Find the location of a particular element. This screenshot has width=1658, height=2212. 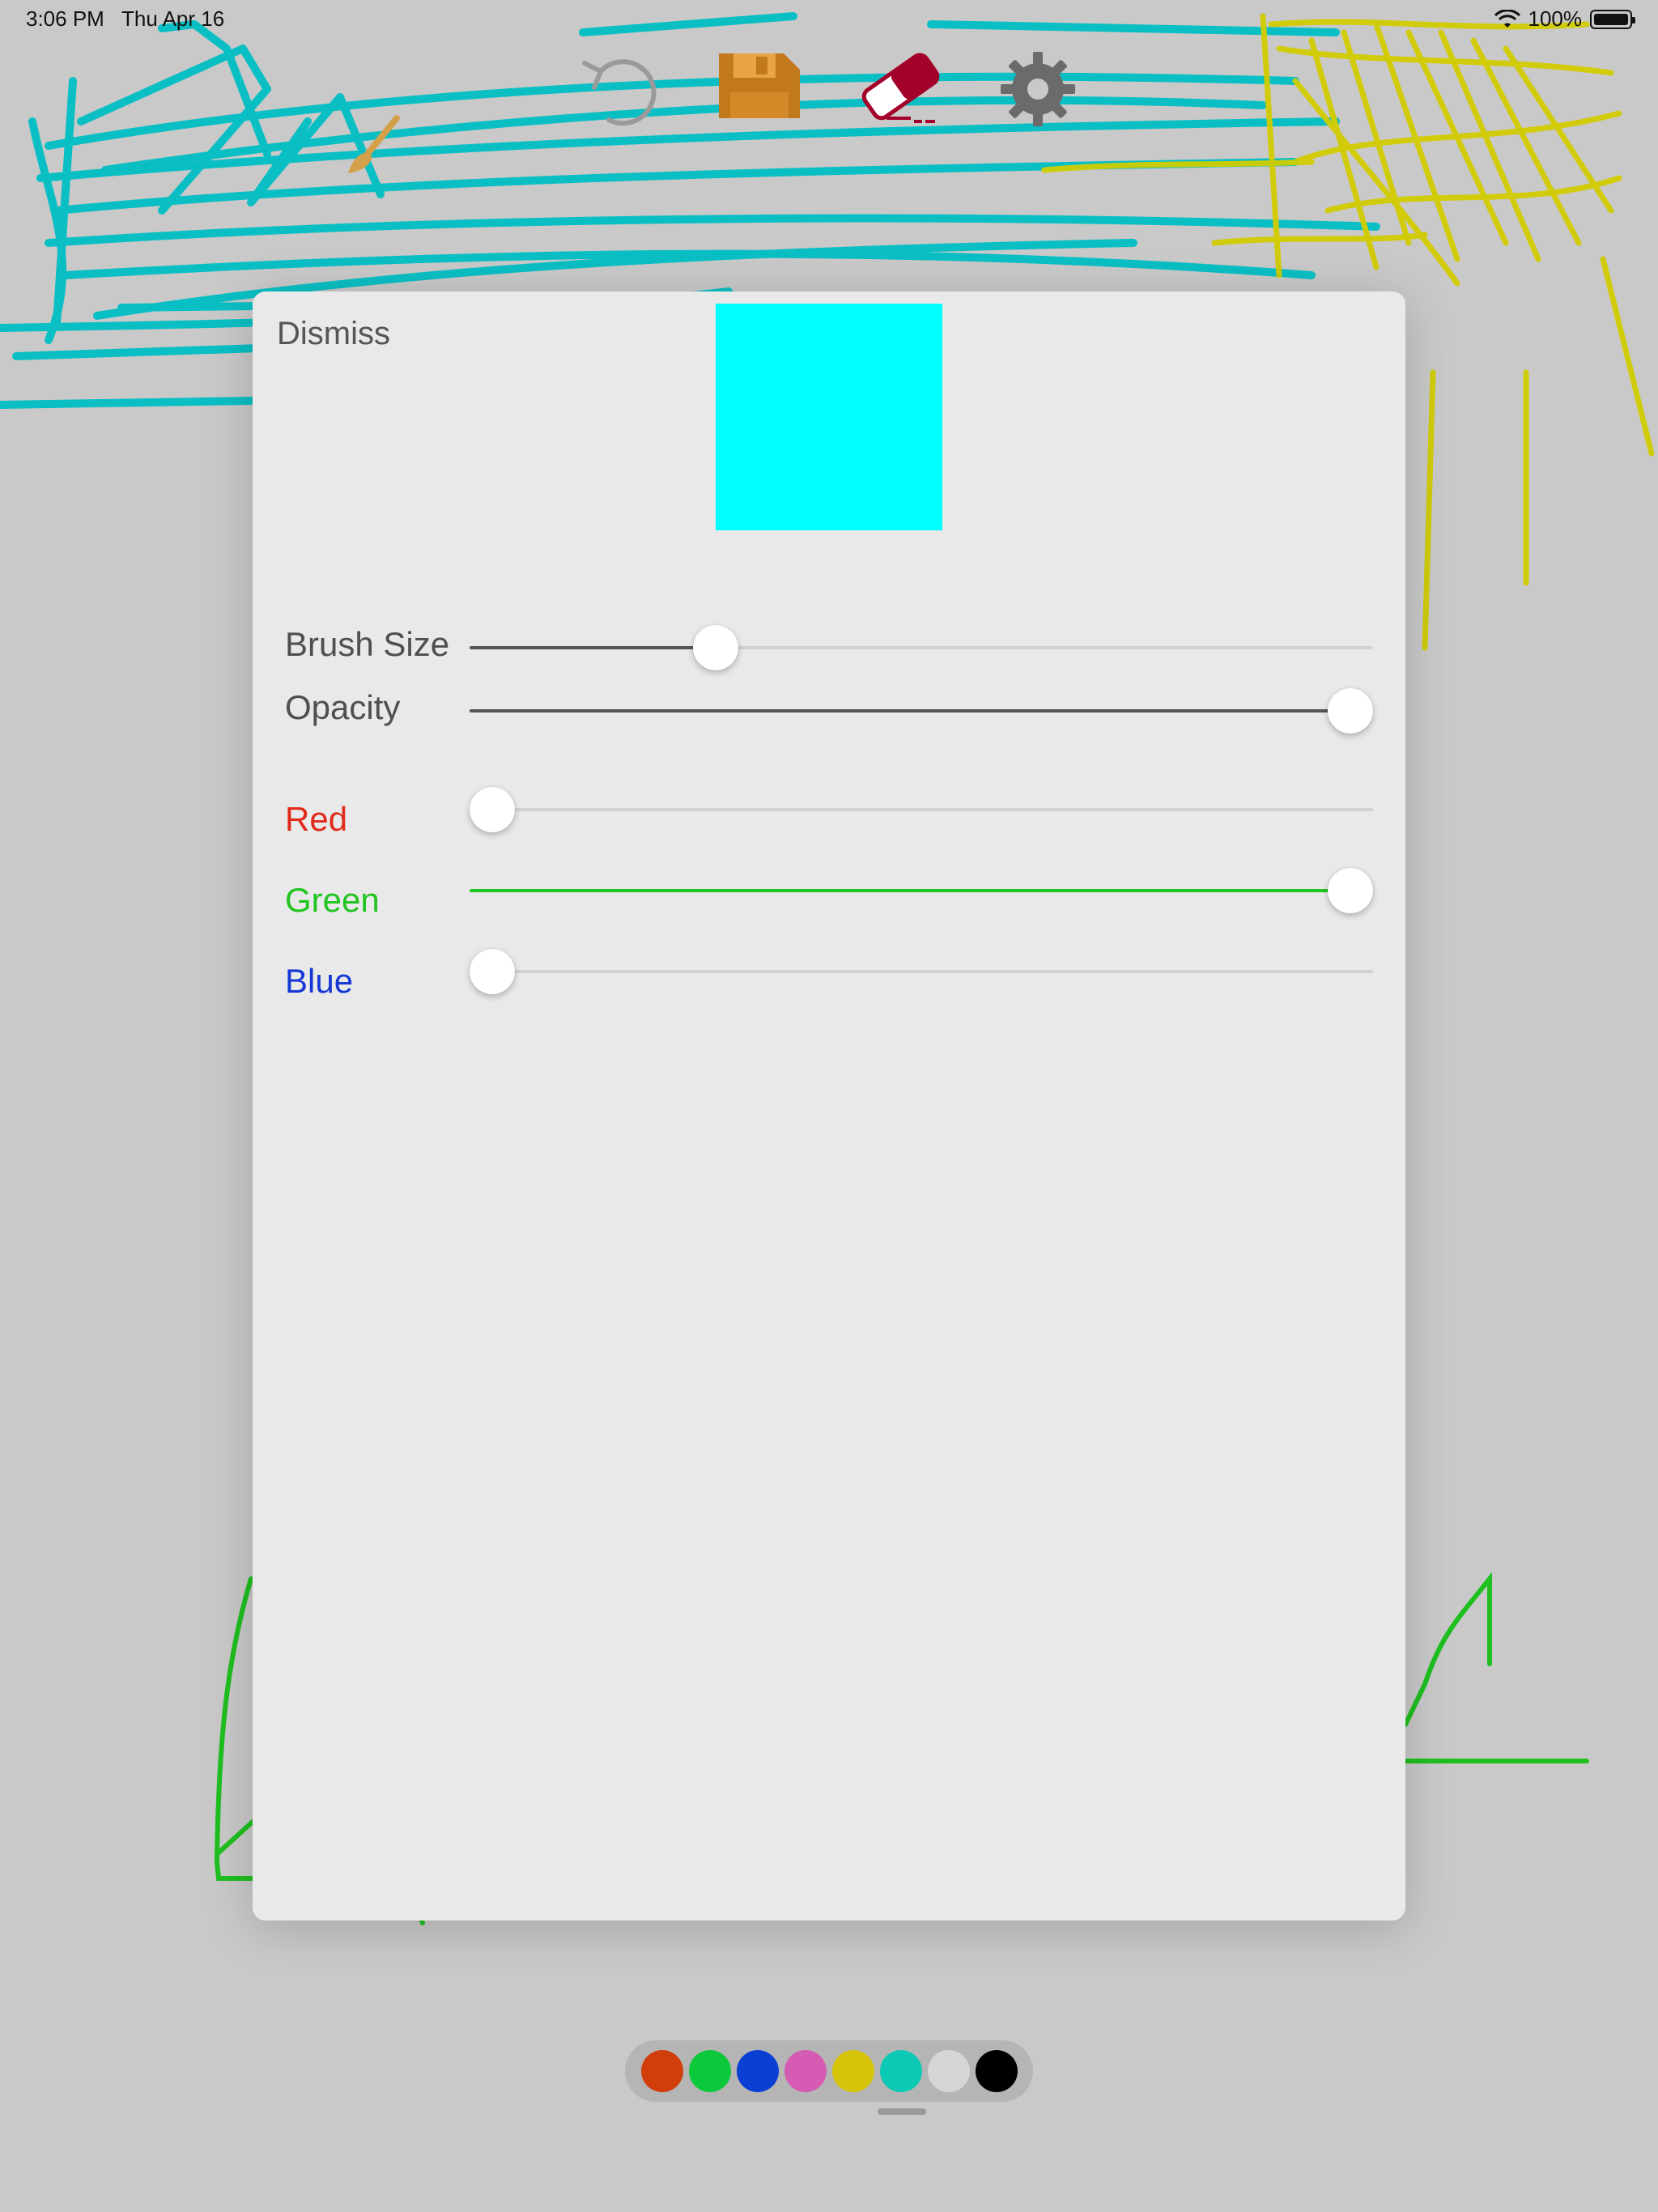

slider-label-red: Red is located at coordinates (316, 819).